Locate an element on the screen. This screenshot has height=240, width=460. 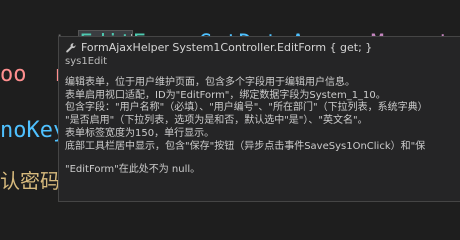
description-line: "是否启用"（下拉列表，选项为是和否，默认选中"是"）、"英文名"。 is located at coordinates (216, 121).